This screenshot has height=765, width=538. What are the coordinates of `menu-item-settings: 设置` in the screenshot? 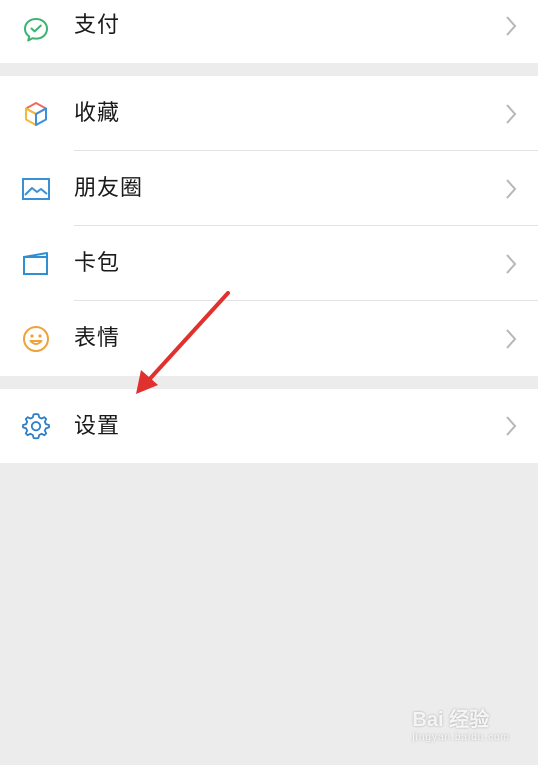 It's located at (269, 426).